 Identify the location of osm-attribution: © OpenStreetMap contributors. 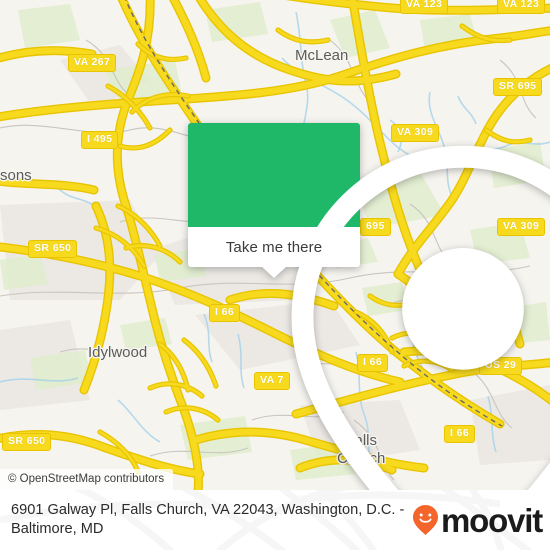
(87, 479).